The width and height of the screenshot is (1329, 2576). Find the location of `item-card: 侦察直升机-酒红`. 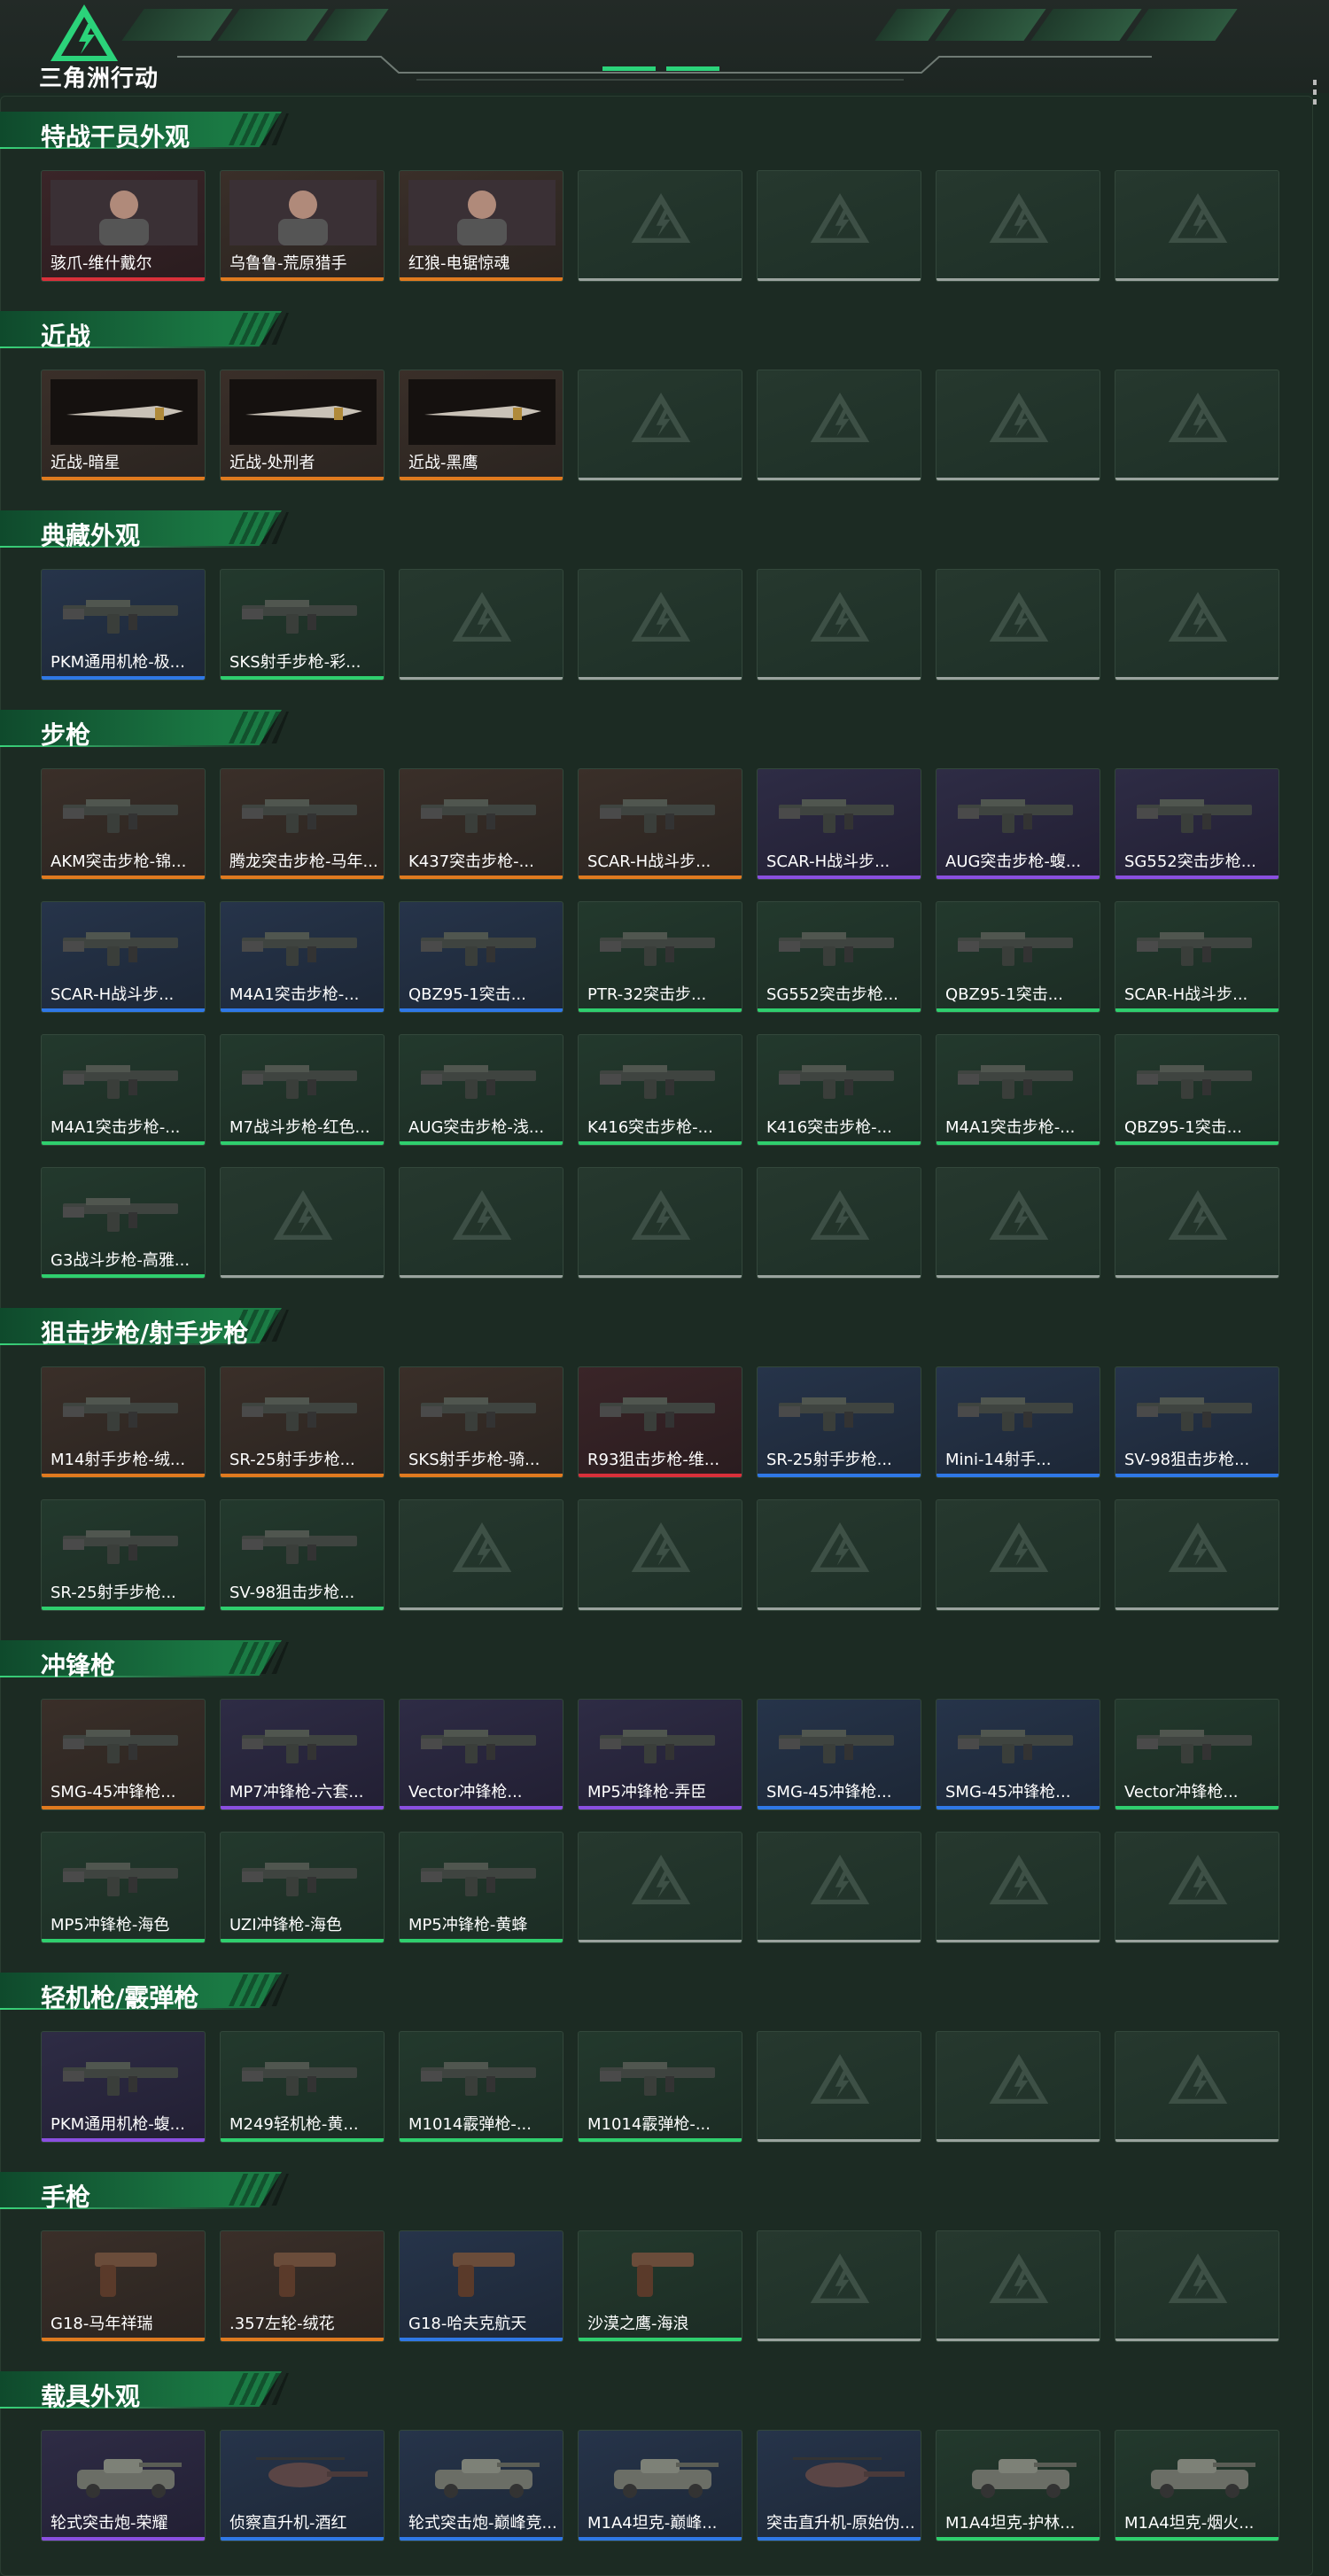

item-card: 侦察直升机-酒红 is located at coordinates (302, 2485).